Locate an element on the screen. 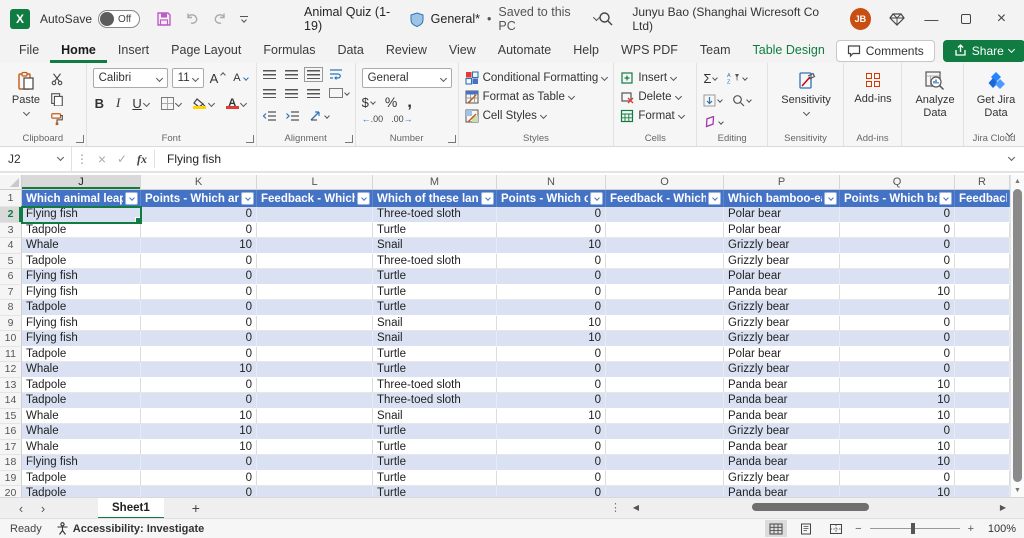  cell-styles-button: Cell Styles is located at coordinates (536, 115).